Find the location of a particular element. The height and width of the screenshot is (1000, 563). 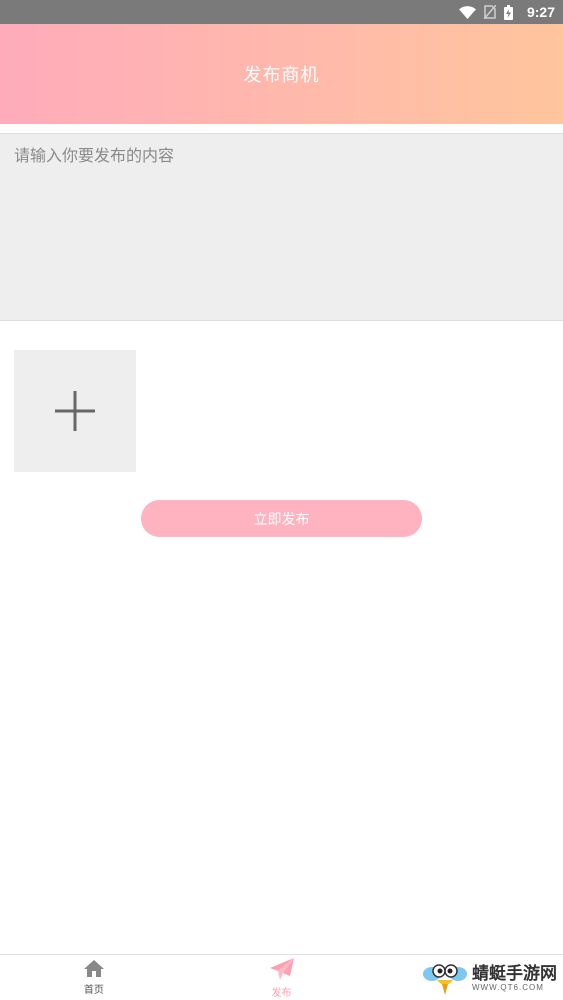

dragonfly-logo-icon is located at coordinates (445, 979).